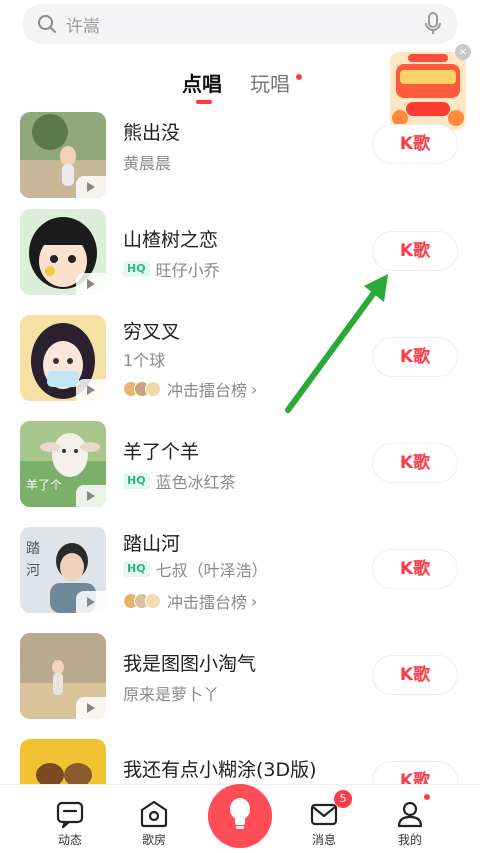  What do you see at coordinates (240, 469) in the screenshot?
I see `song-item: 羊了个 羊了个羊 HQ 蓝色冰红茶 K歌` at bounding box center [240, 469].